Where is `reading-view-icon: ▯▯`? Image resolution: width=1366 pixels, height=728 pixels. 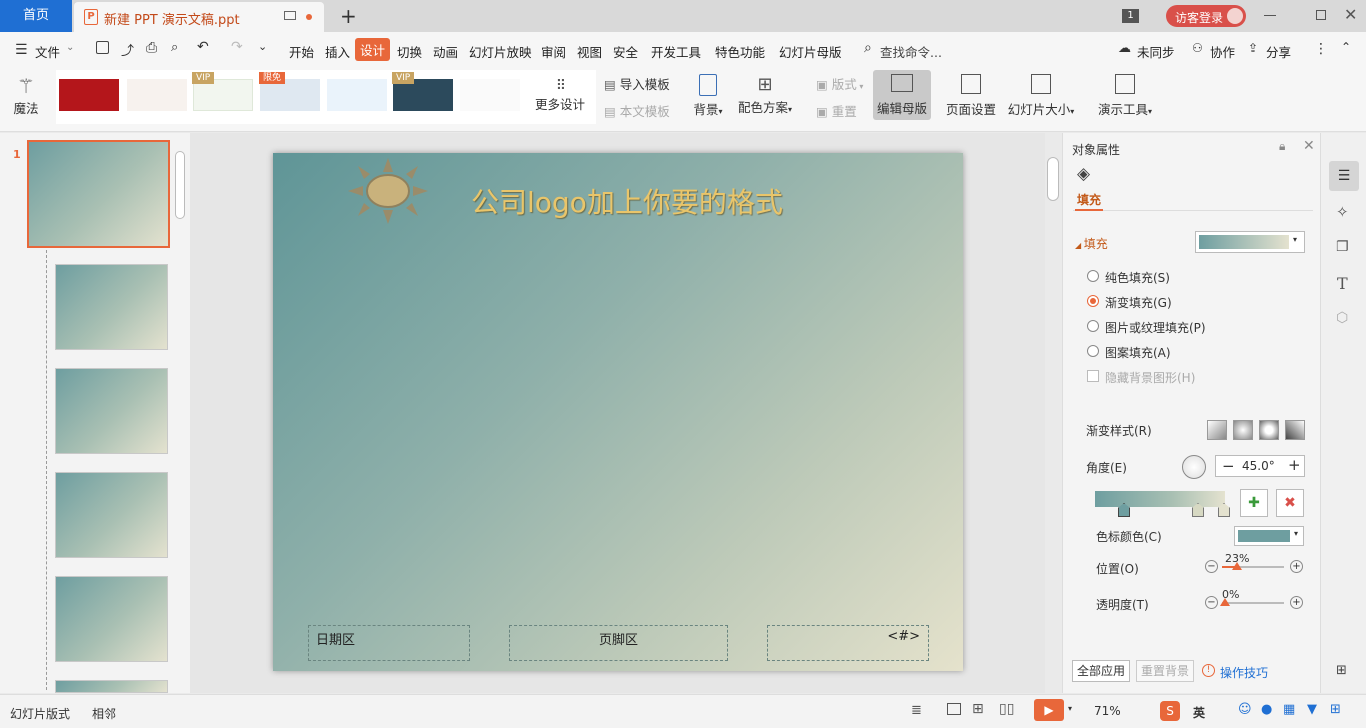
reading-view-icon: ▯▯ is located at coordinates (1006, 709).